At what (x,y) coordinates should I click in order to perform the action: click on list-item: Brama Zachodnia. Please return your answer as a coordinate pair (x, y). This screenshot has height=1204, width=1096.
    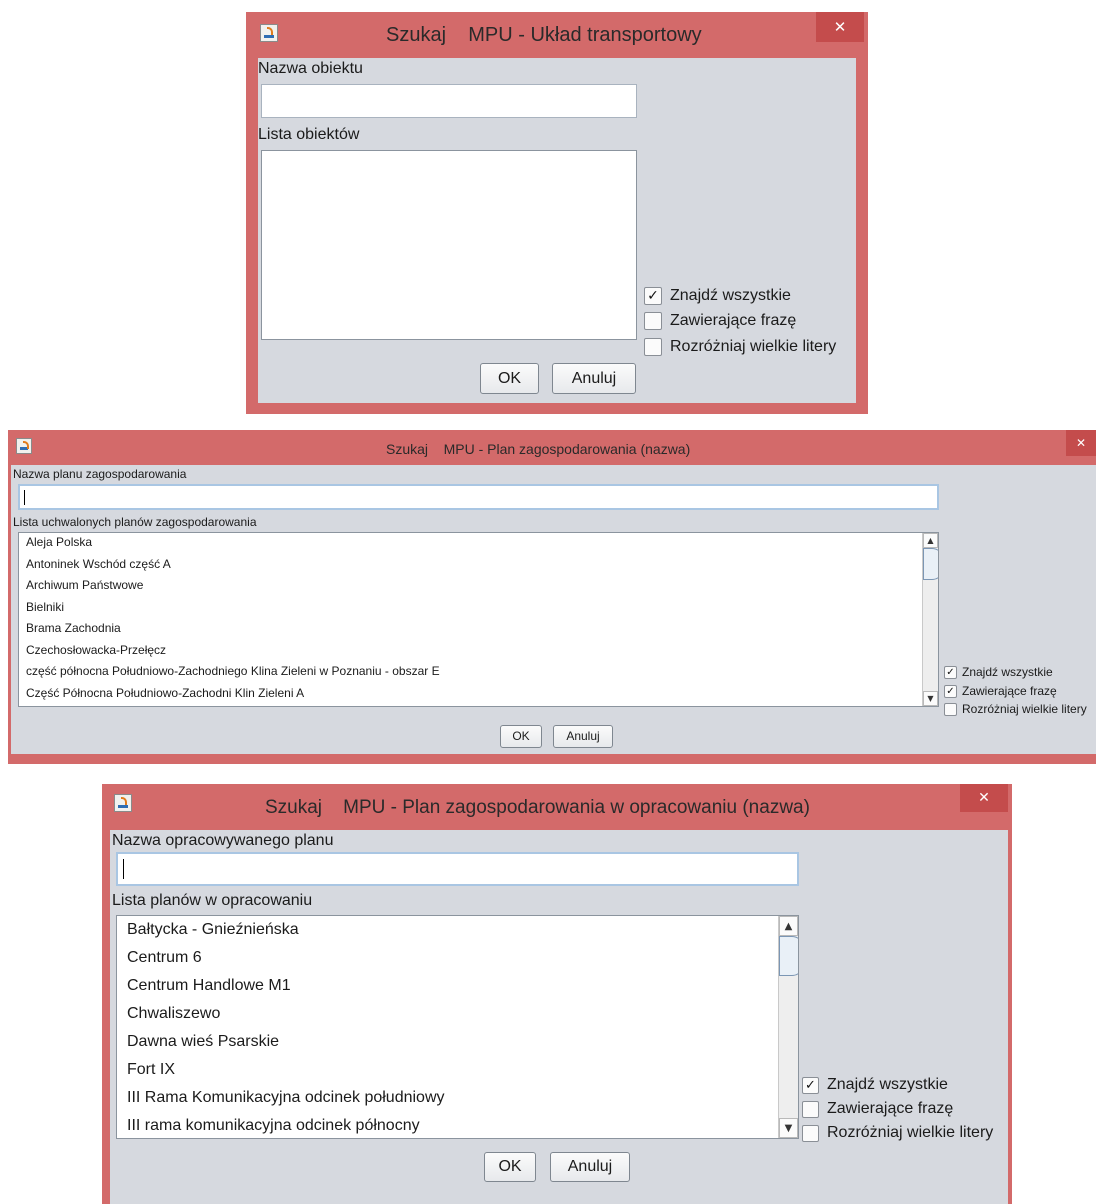
    Looking at the image, I should click on (482, 628).